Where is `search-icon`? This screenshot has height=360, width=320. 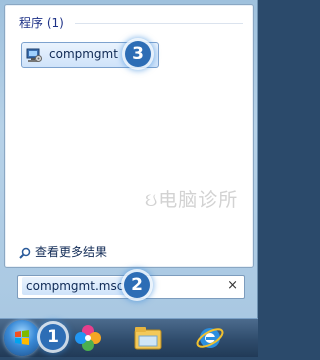
search-icon is located at coordinates (25, 253).